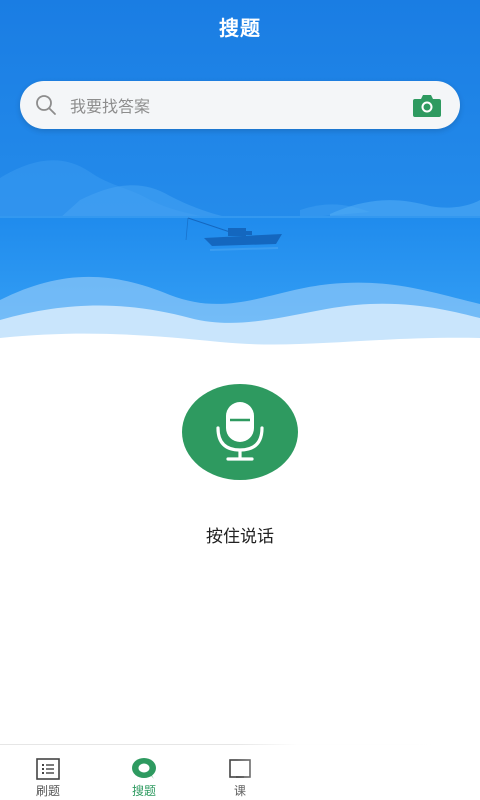 Image resolution: width=480 pixels, height=800 pixels. I want to click on course-icon, so click(240, 768).